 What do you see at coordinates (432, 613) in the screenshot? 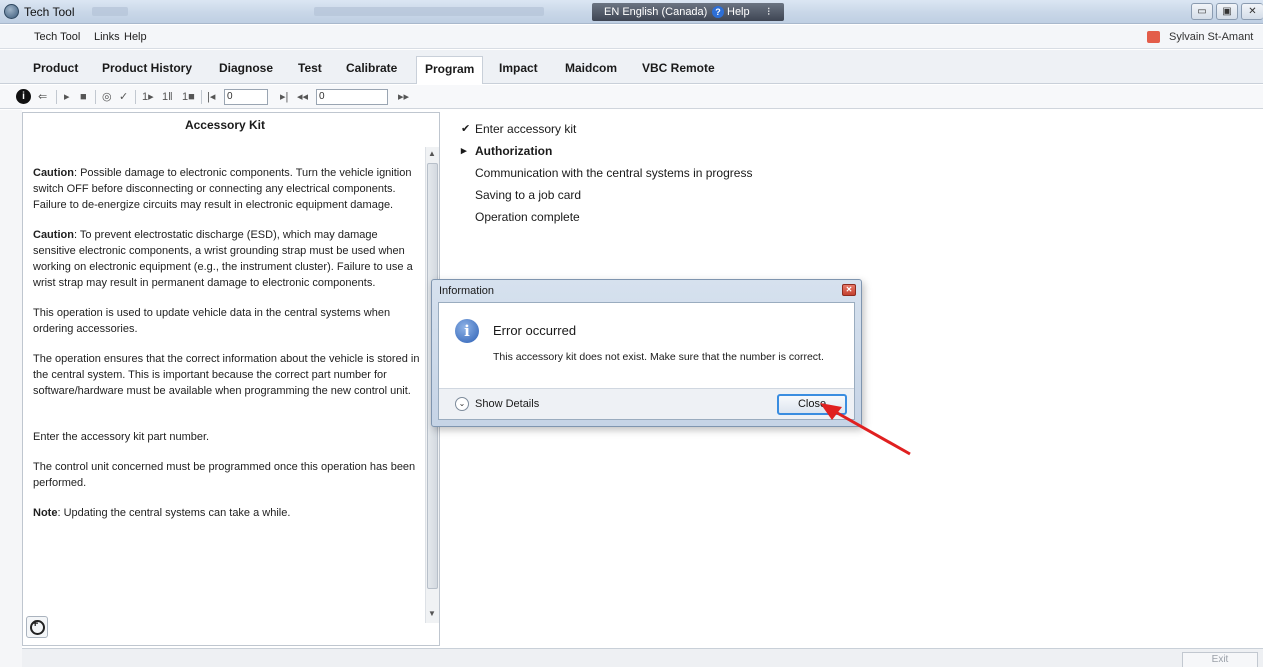
I see `scroll-down-icon: ▼` at bounding box center [432, 613].